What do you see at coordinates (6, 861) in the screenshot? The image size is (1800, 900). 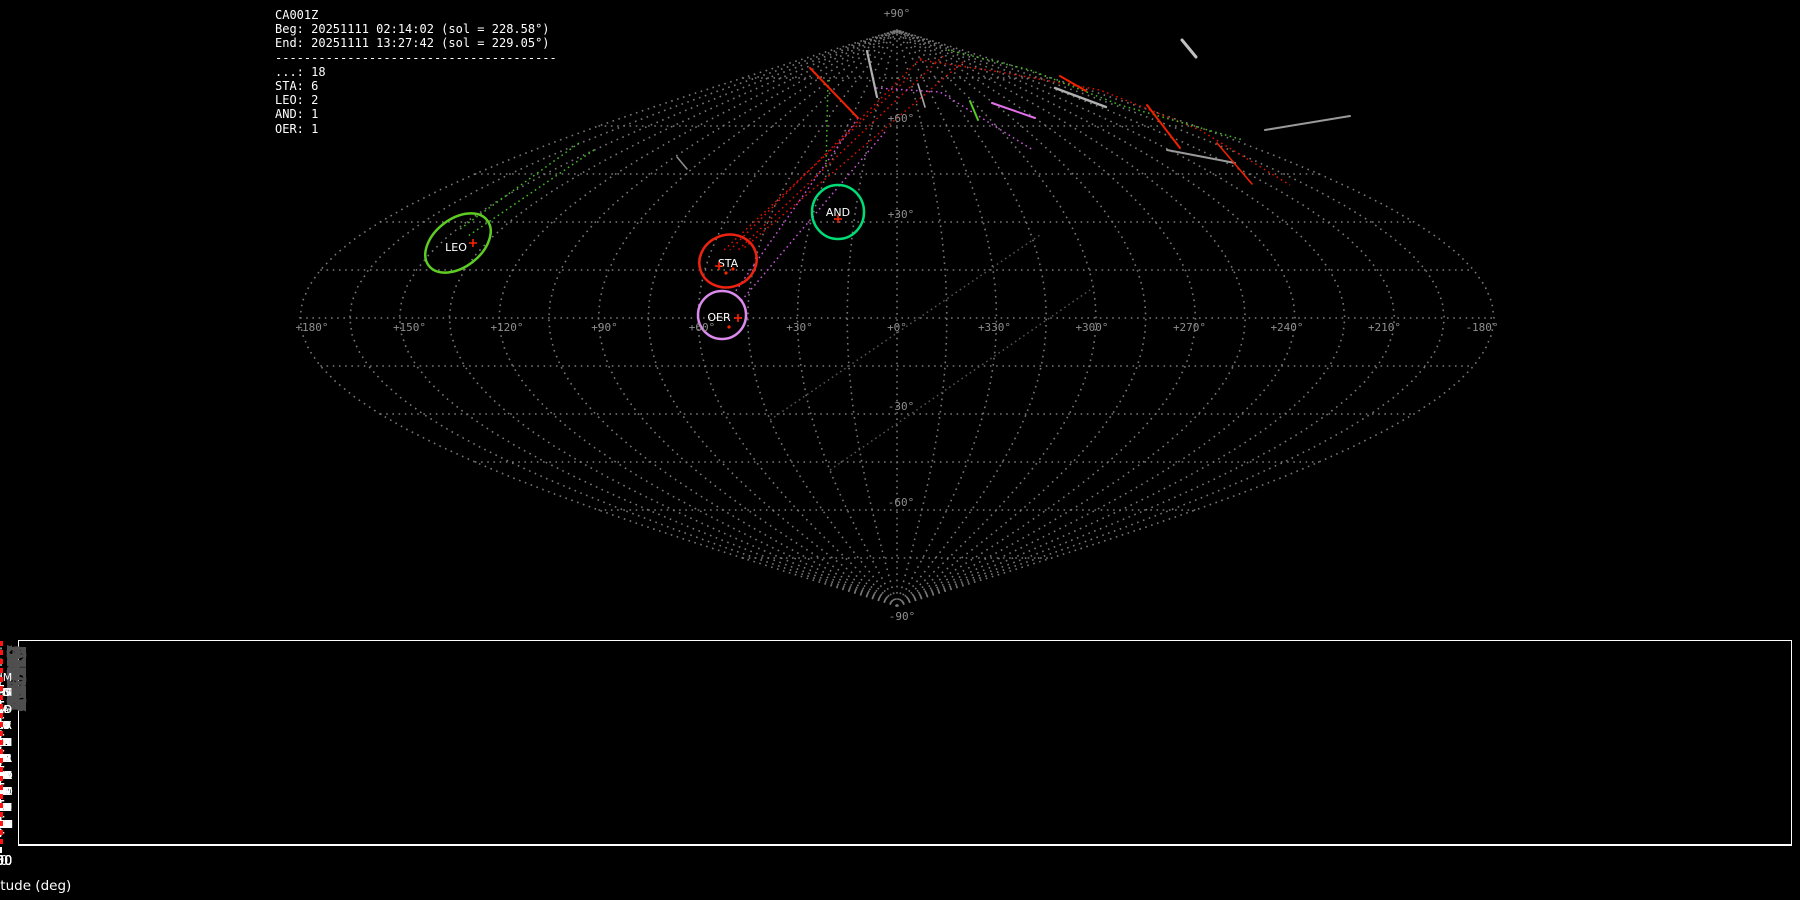 I see `x-axis-tick-label: 350` at bounding box center [6, 861].